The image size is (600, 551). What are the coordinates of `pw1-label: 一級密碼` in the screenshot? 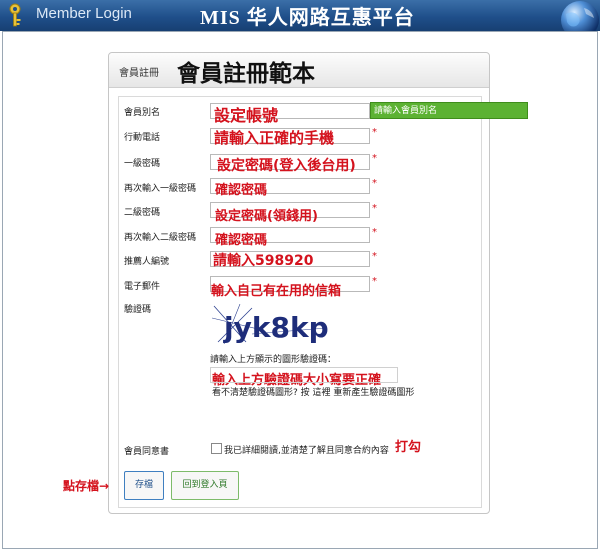 It's located at (142, 164).